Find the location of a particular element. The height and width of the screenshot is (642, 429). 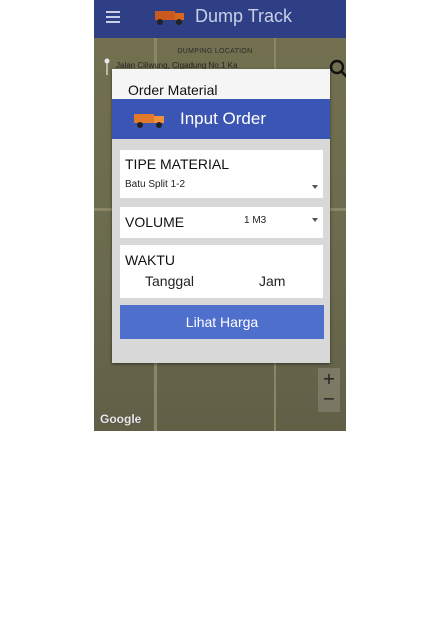

material-type-value: Batu Split 1-2 is located at coordinates (155, 184).